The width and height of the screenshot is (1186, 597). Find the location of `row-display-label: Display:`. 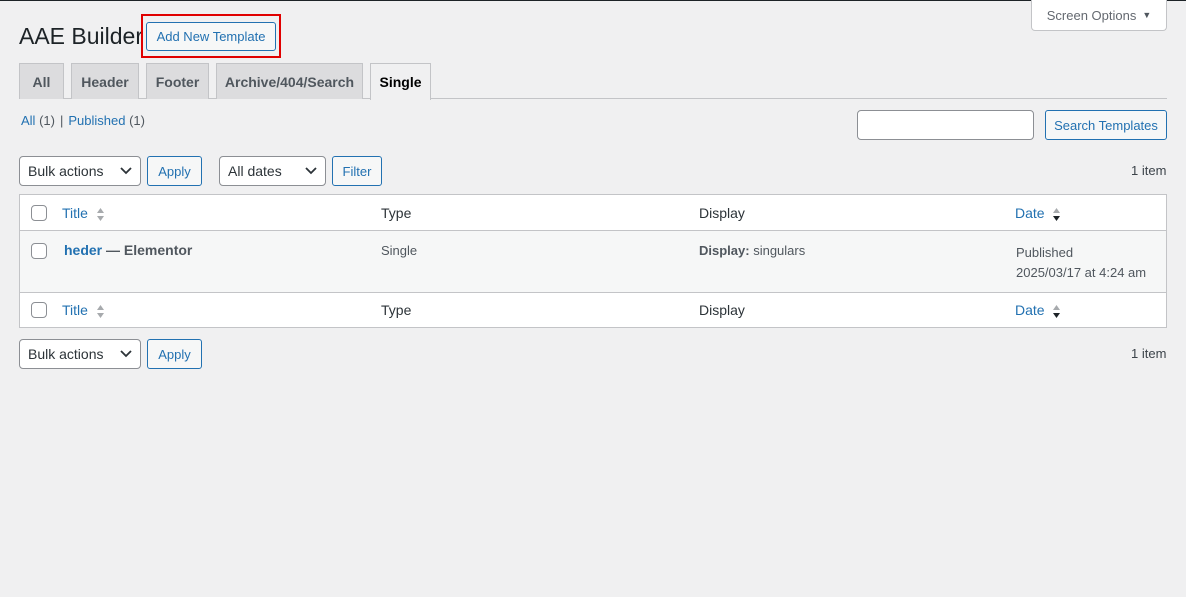

row-display-label: Display: is located at coordinates (724, 250).